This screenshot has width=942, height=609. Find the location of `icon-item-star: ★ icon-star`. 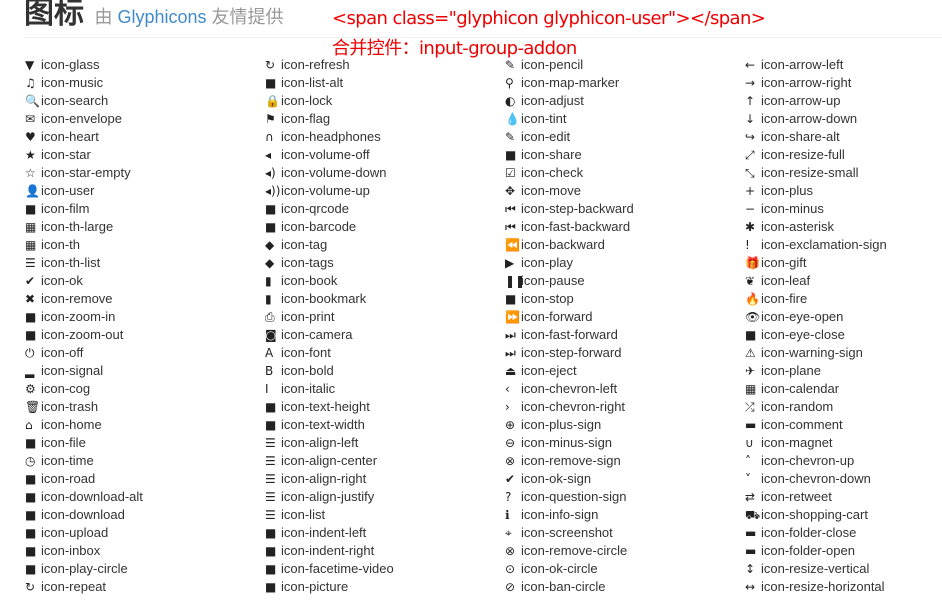

icon-item-star: ★ icon-star is located at coordinates (144, 155).